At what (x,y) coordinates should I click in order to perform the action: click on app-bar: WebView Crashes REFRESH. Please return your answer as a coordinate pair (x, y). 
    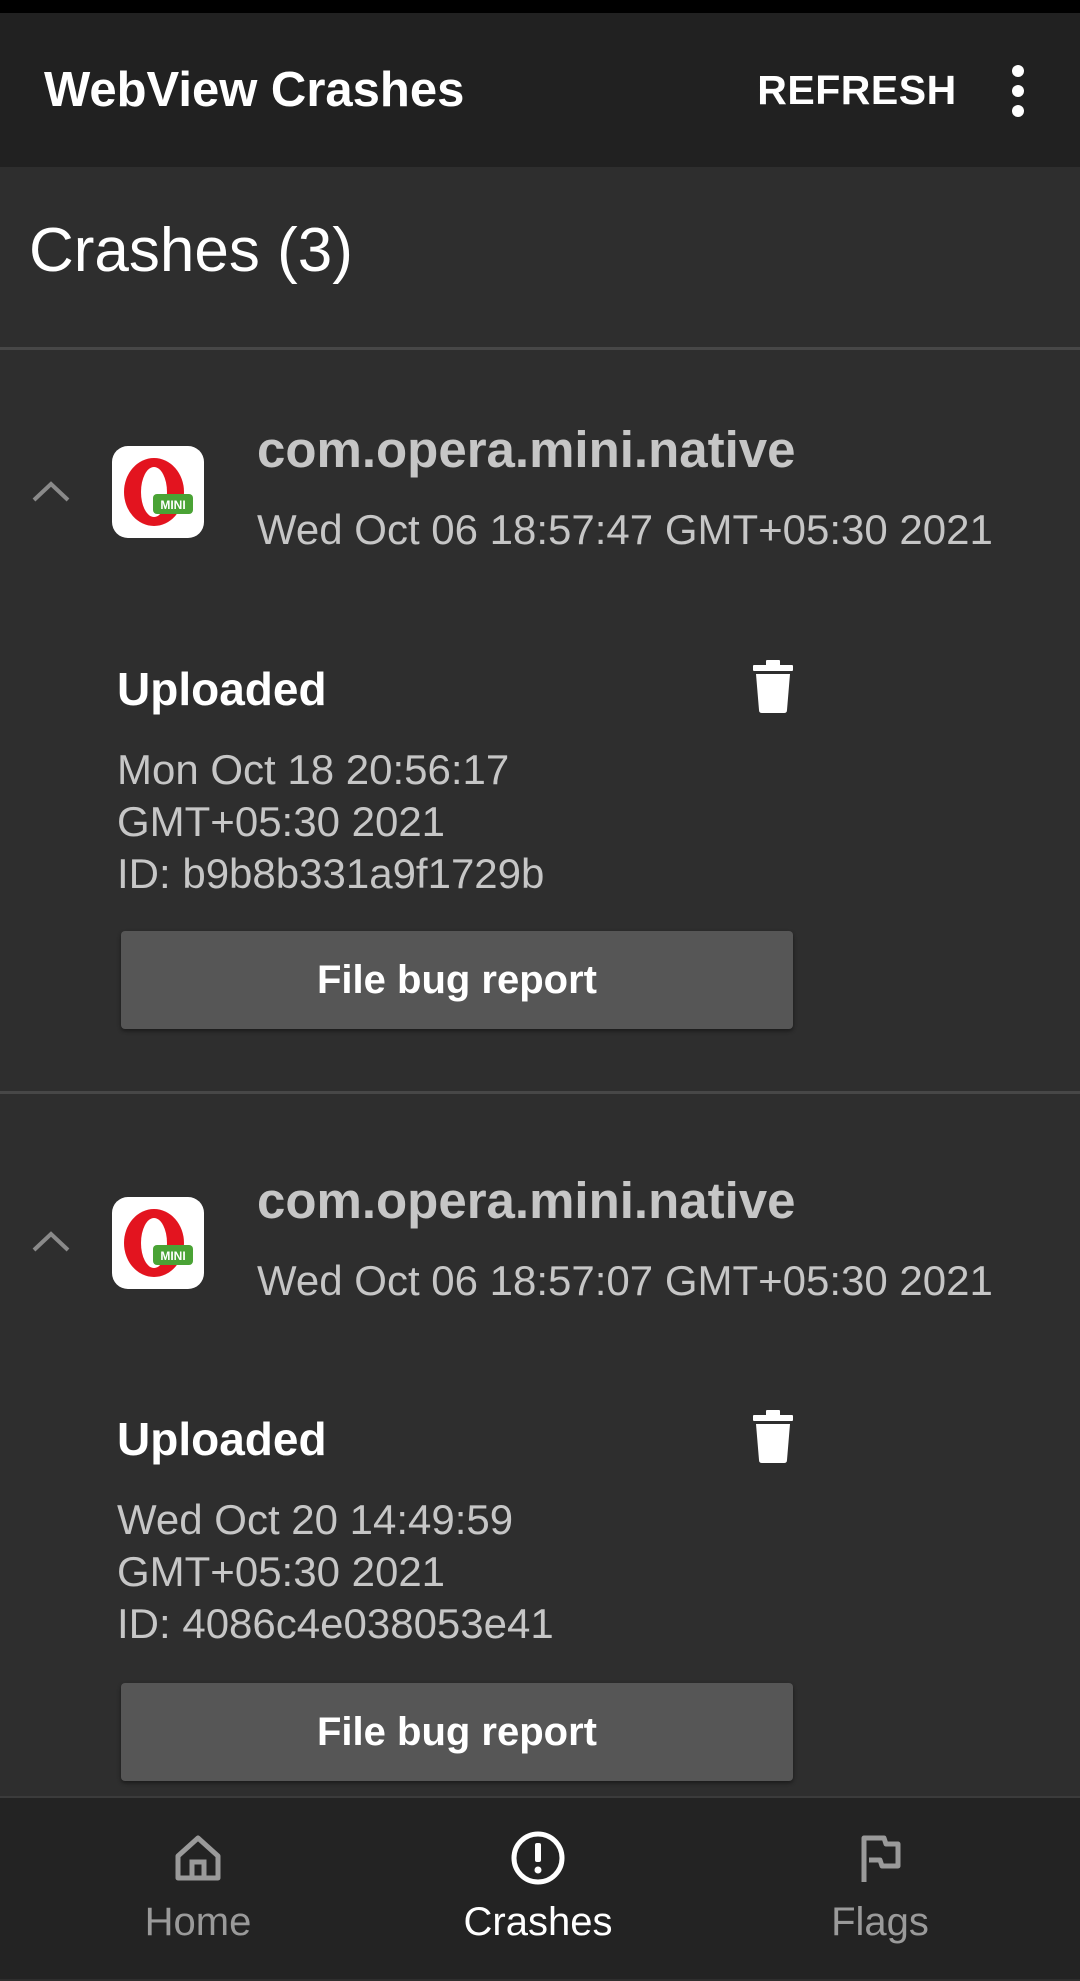
    Looking at the image, I should click on (540, 90).